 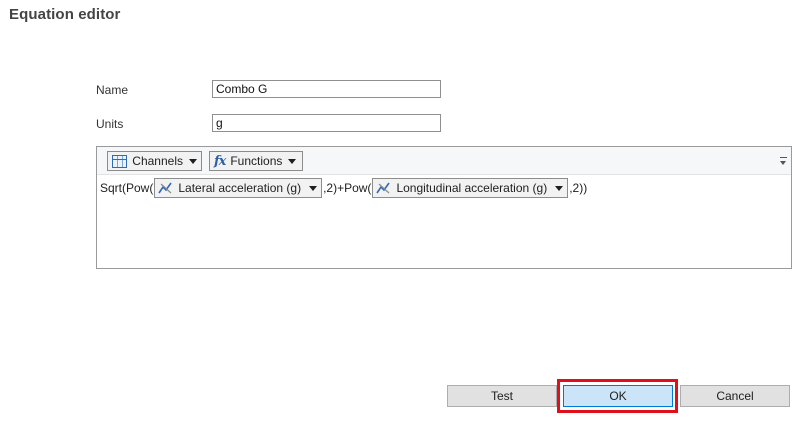 I want to click on name-input, so click(x=326, y=89).